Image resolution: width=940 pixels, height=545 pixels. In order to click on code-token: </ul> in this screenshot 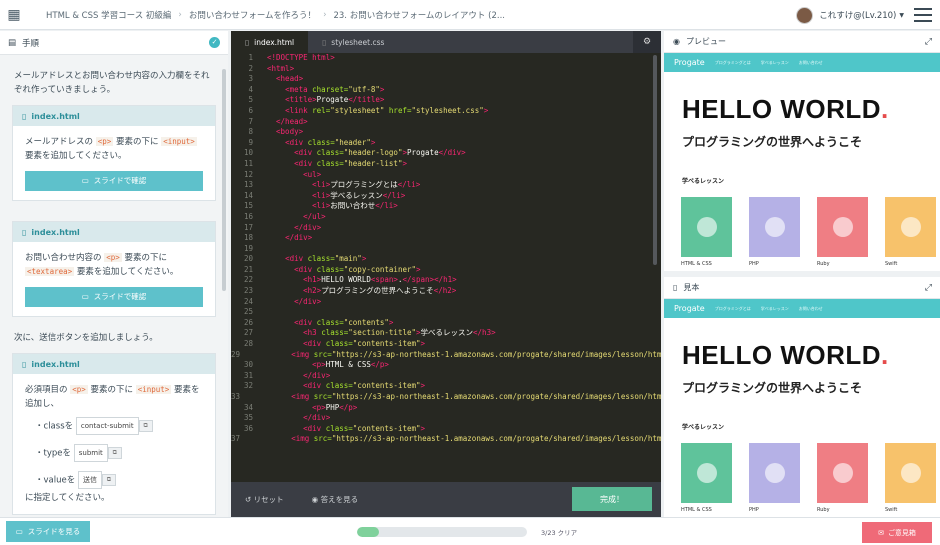, I will do `click(314, 216)`.